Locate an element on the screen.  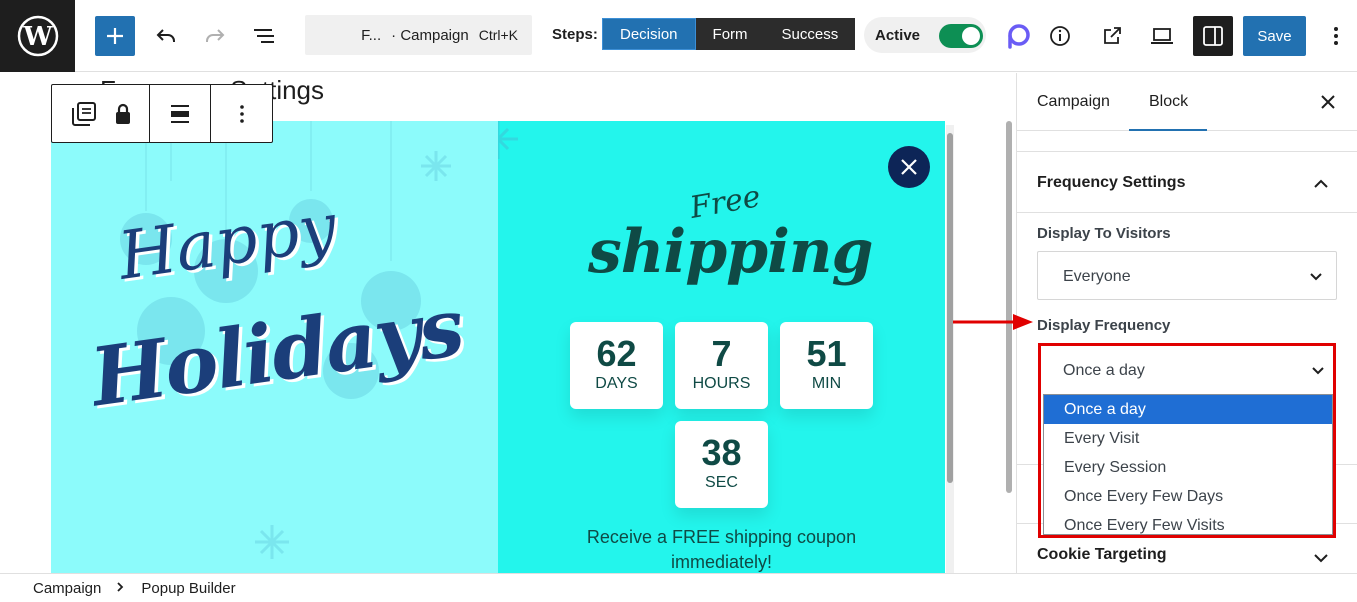
lock-icon is located at coordinates (123, 114).